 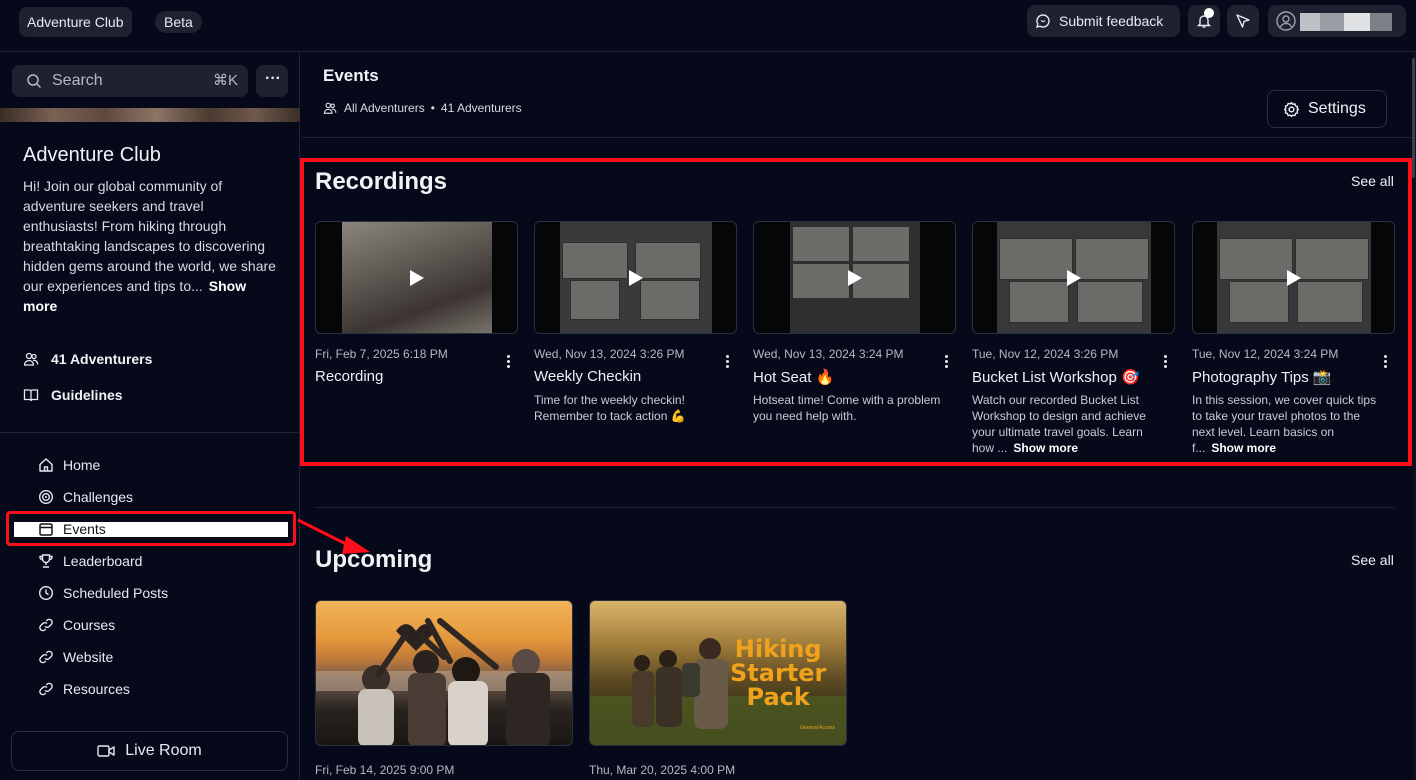 I want to click on sidebar-item-home: Home, so click(x=69, y=465).